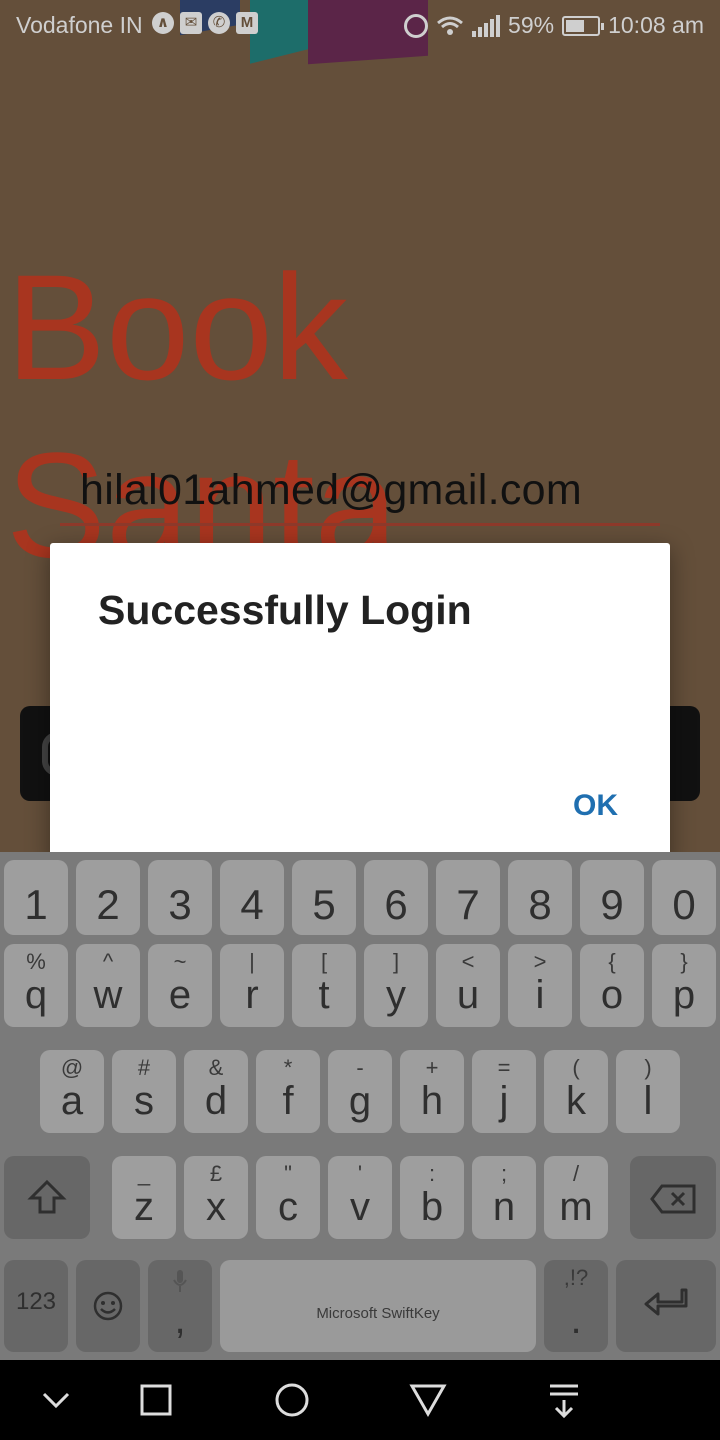 The image size is (720, 1440). What do you see at coordinates (252, 995) in the screenshot?
I see `key-label: r` at bounding box center [252, 995].